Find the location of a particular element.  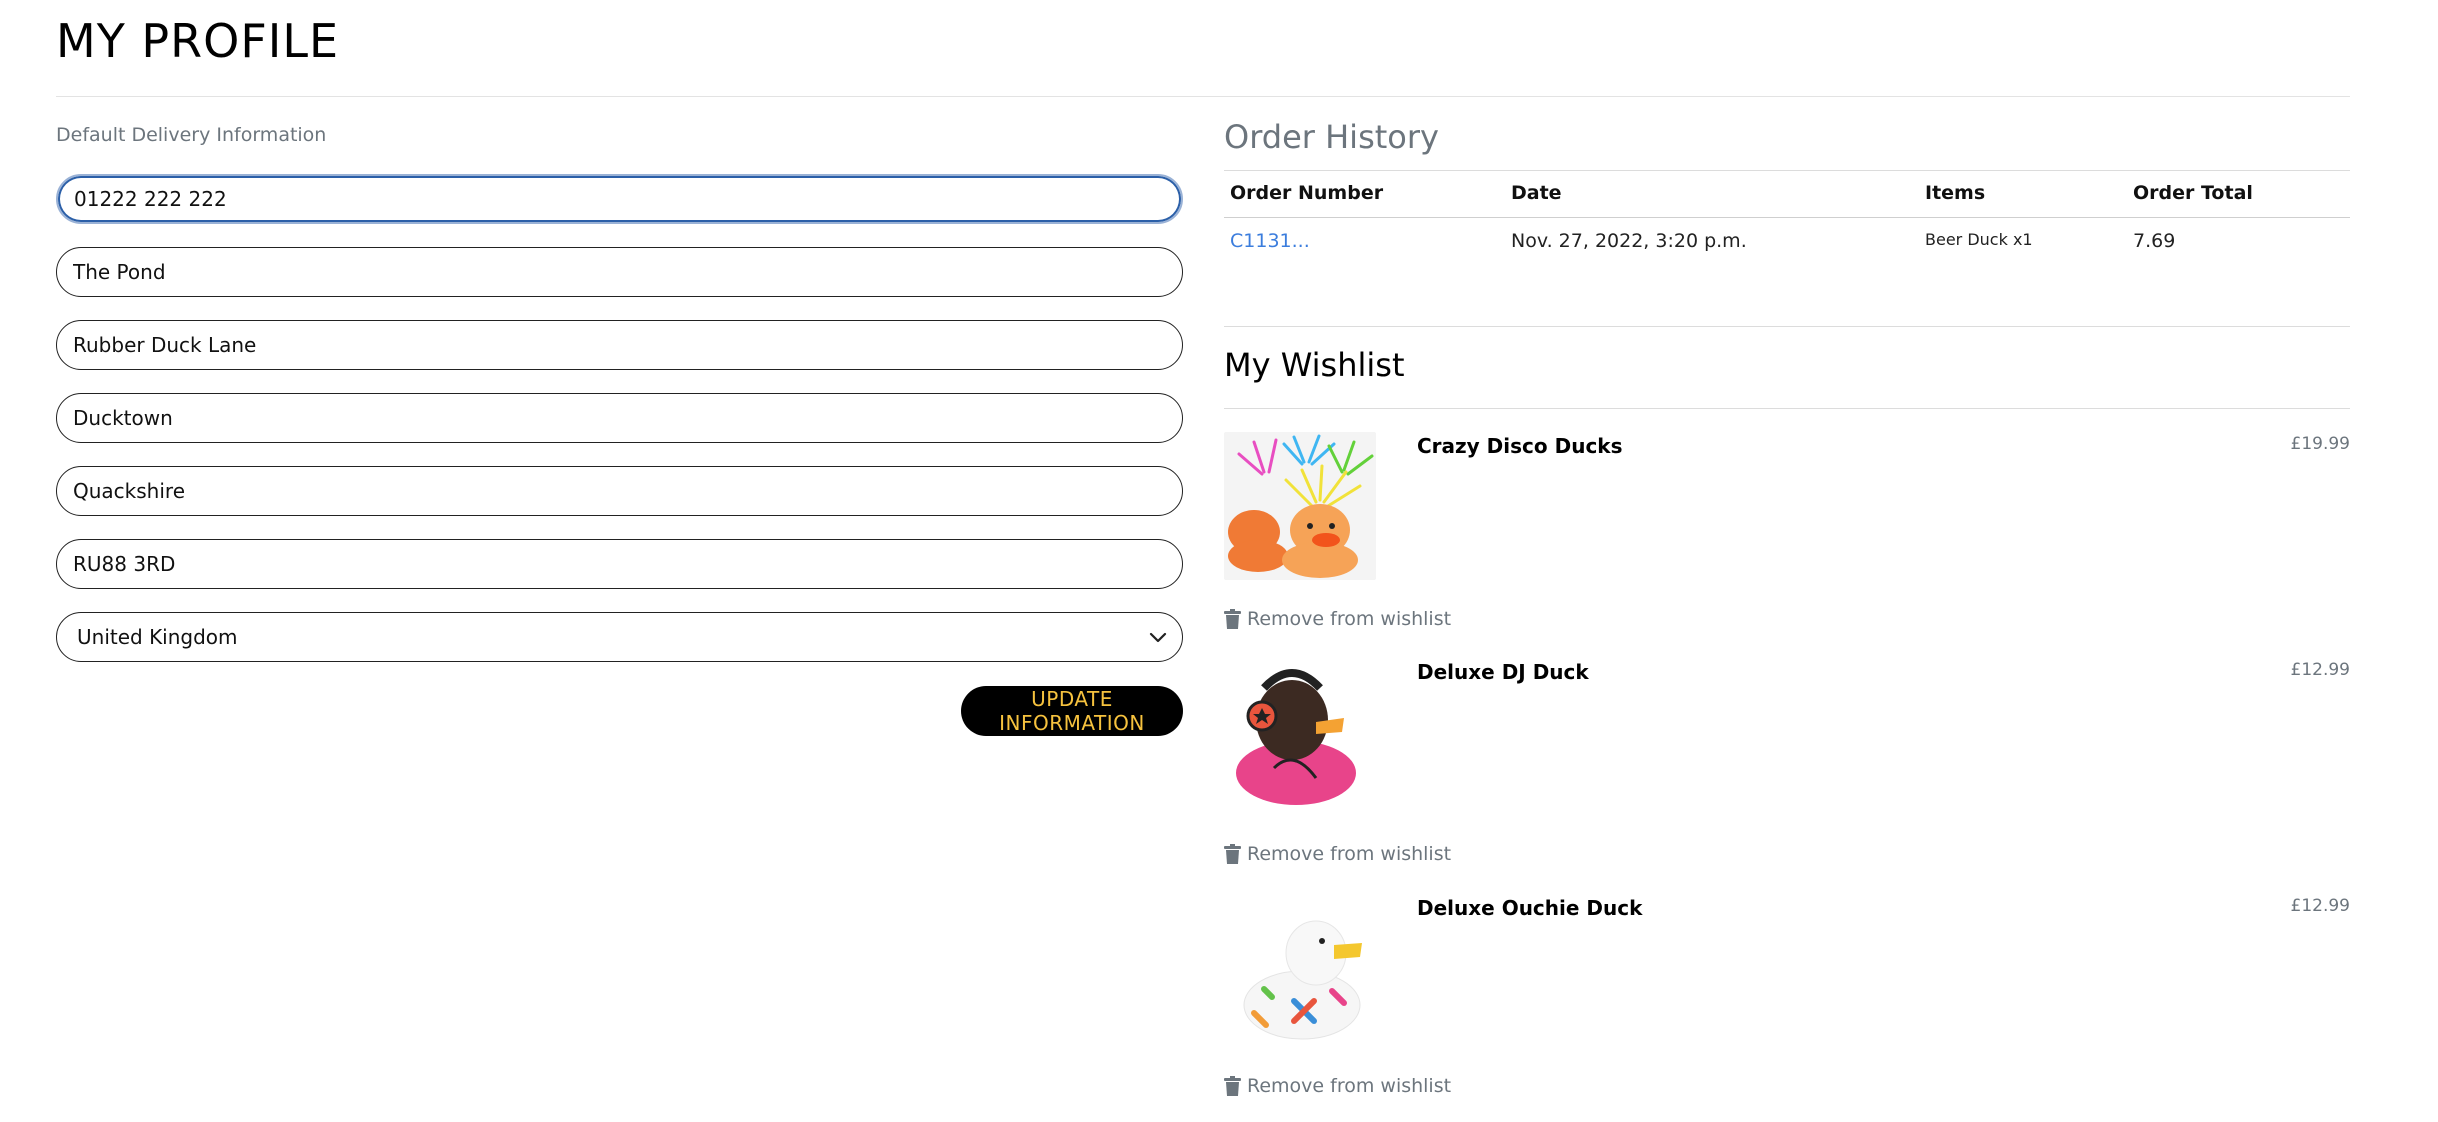

chevron-down-icon is located at coordinates (1158, 637).